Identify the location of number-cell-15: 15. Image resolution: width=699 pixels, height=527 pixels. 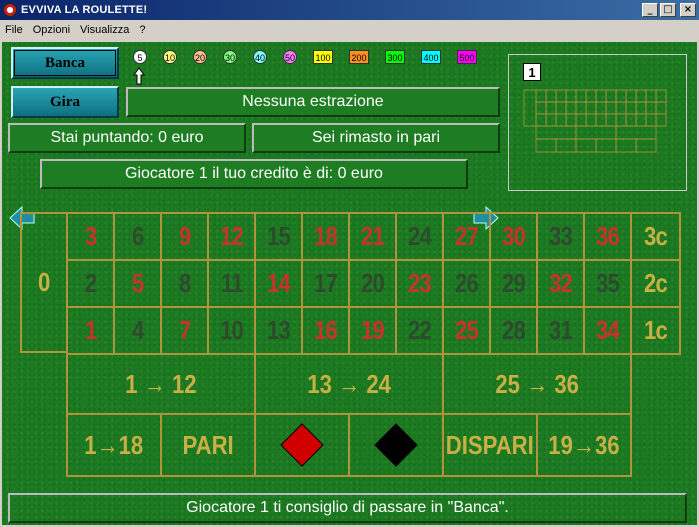
(278, 236).